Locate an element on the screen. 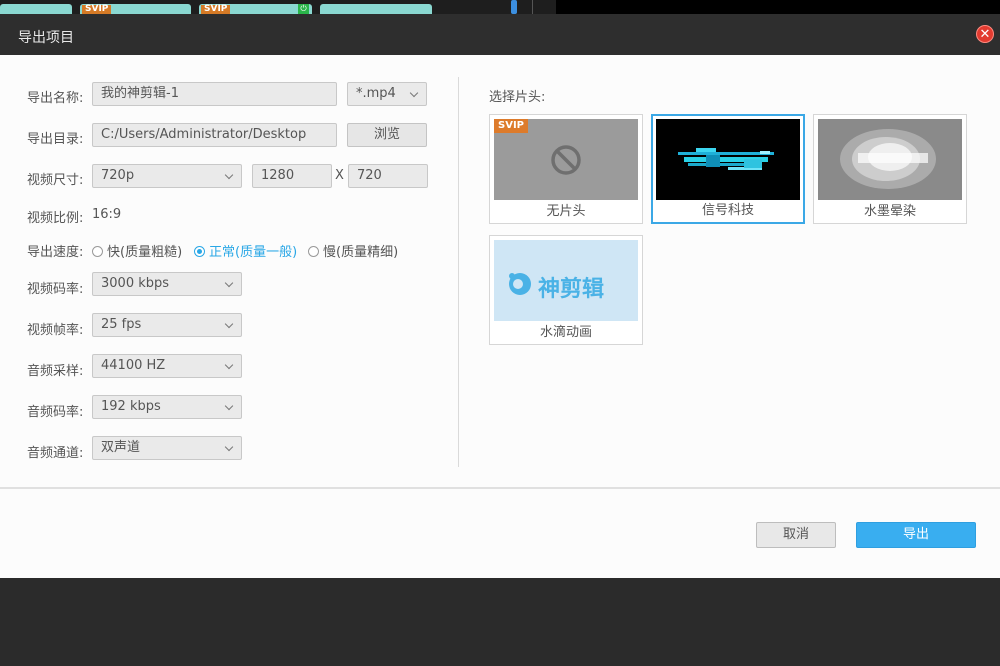 This screenshot has width=1000, height=666. speed-radio-slow: 慢(质量精细) is located at coordinates (353, 250).